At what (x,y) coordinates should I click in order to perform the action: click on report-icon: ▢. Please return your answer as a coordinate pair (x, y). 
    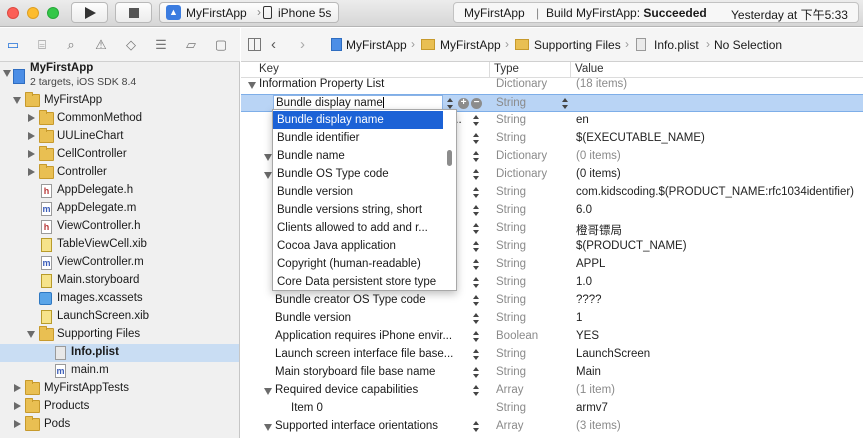
    Looking at the image, I should click on (221, 45).